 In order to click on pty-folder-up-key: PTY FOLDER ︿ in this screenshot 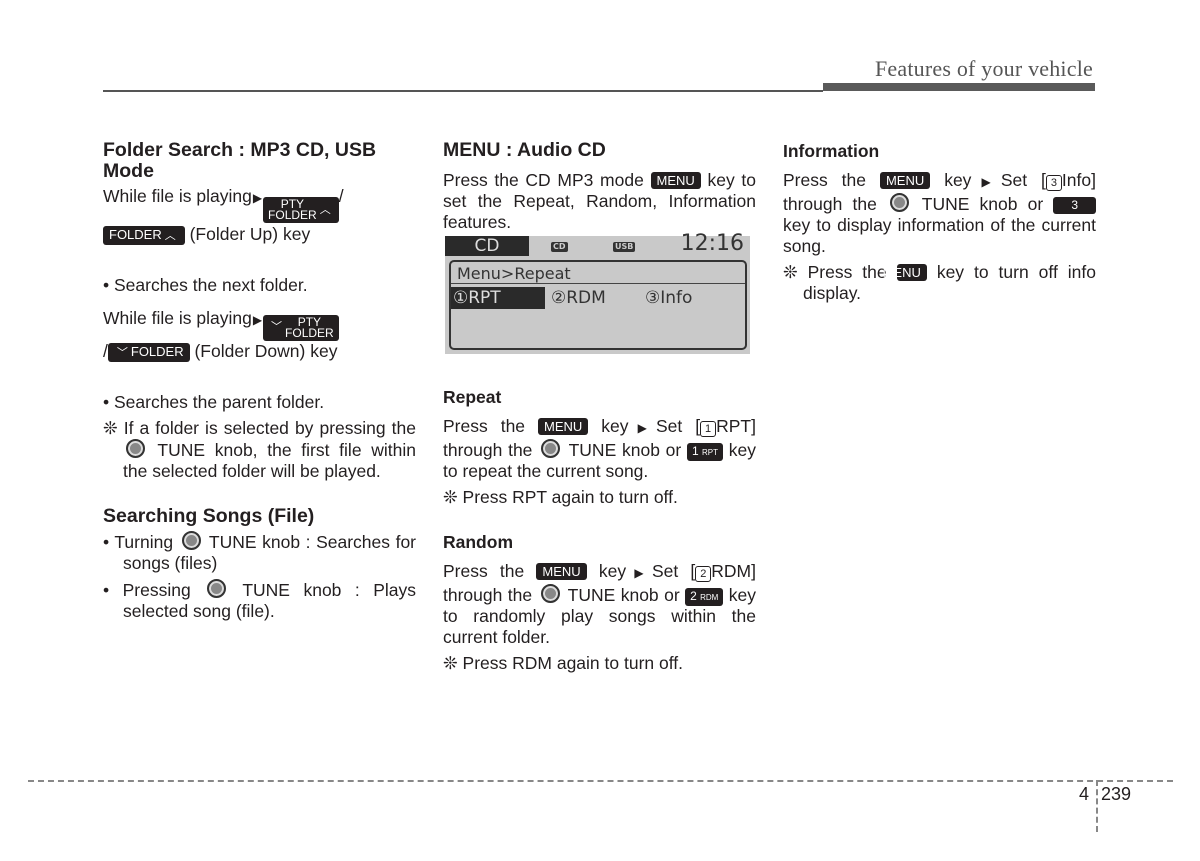, I will do `click(301, 210)`.